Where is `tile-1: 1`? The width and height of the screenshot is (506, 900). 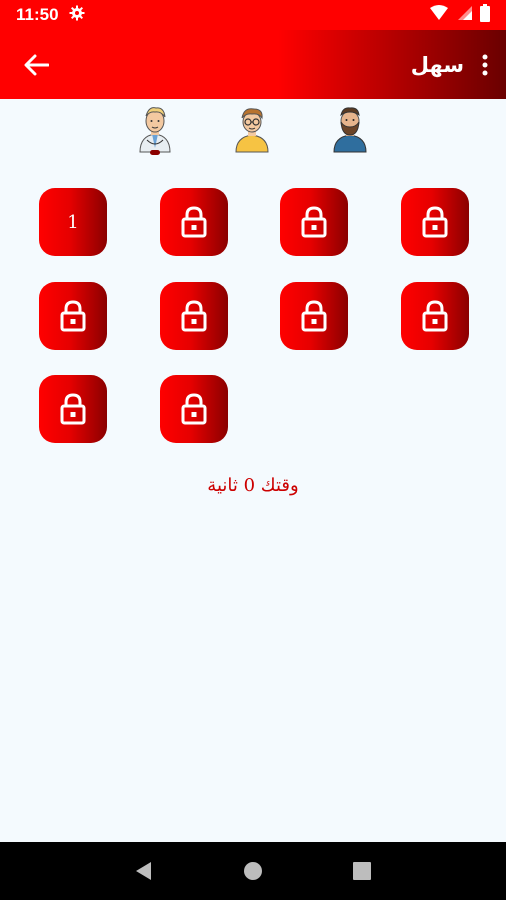 tile-1: 1 is located at coordinates (73, 222).